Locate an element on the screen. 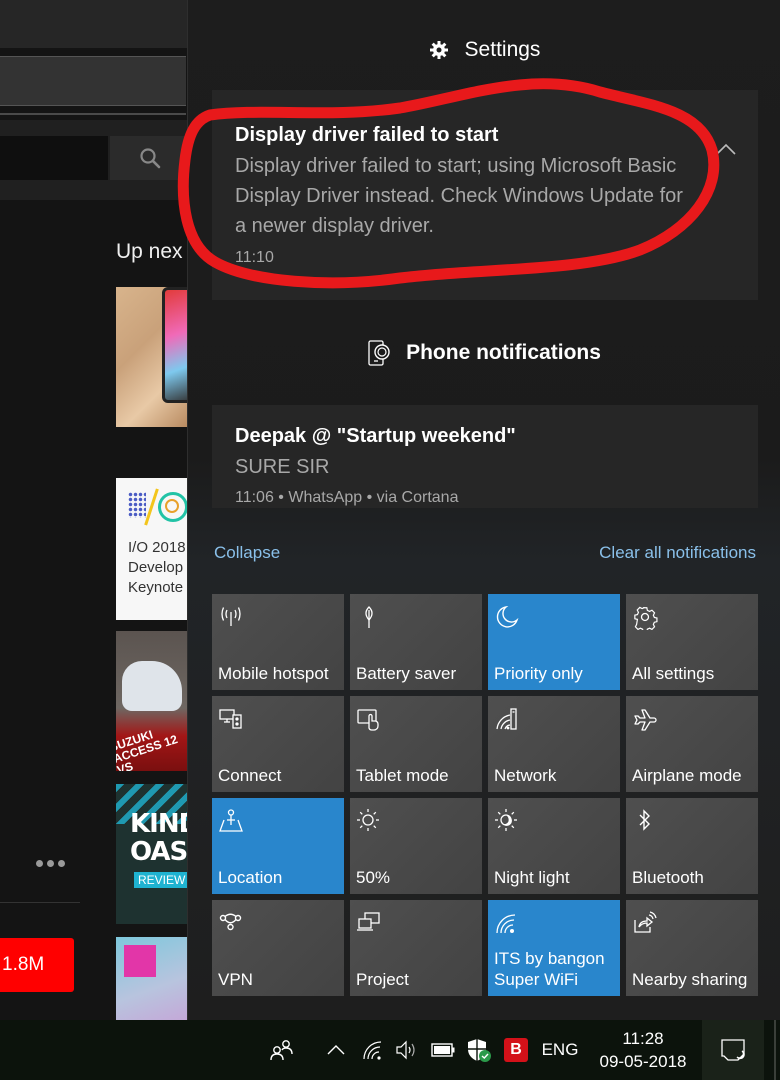  settings-group-label: Settings is located at coordinates (502, 49).